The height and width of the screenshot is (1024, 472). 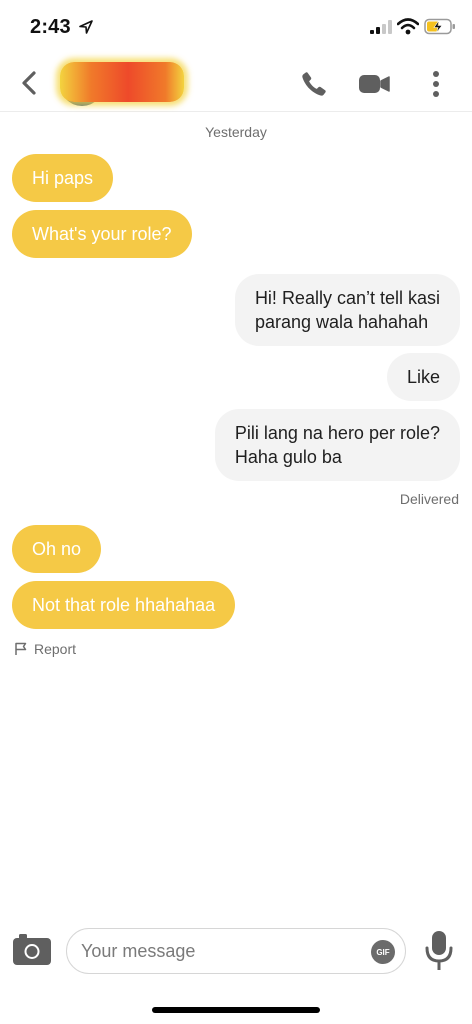 I want to click on outgoing-message: Pili lang na hero per role? Haha gulo ba, so click(x=337, y=445).